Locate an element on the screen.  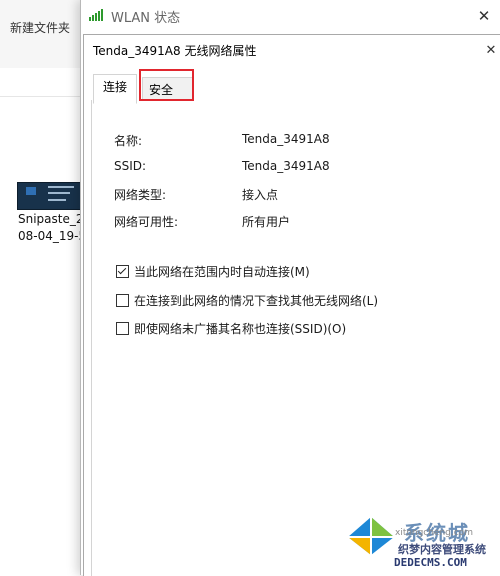
network-type-label: 网络类型: is located at coordinates (140, 195).